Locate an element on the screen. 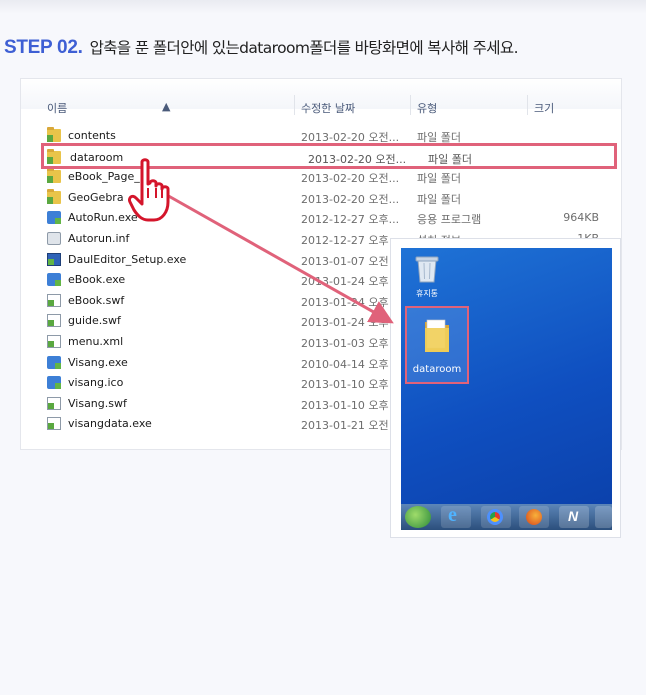 Image resolution: width=646 pixels, height=695 pixels. column-type: 유형 is located at coordinates (427, 108).